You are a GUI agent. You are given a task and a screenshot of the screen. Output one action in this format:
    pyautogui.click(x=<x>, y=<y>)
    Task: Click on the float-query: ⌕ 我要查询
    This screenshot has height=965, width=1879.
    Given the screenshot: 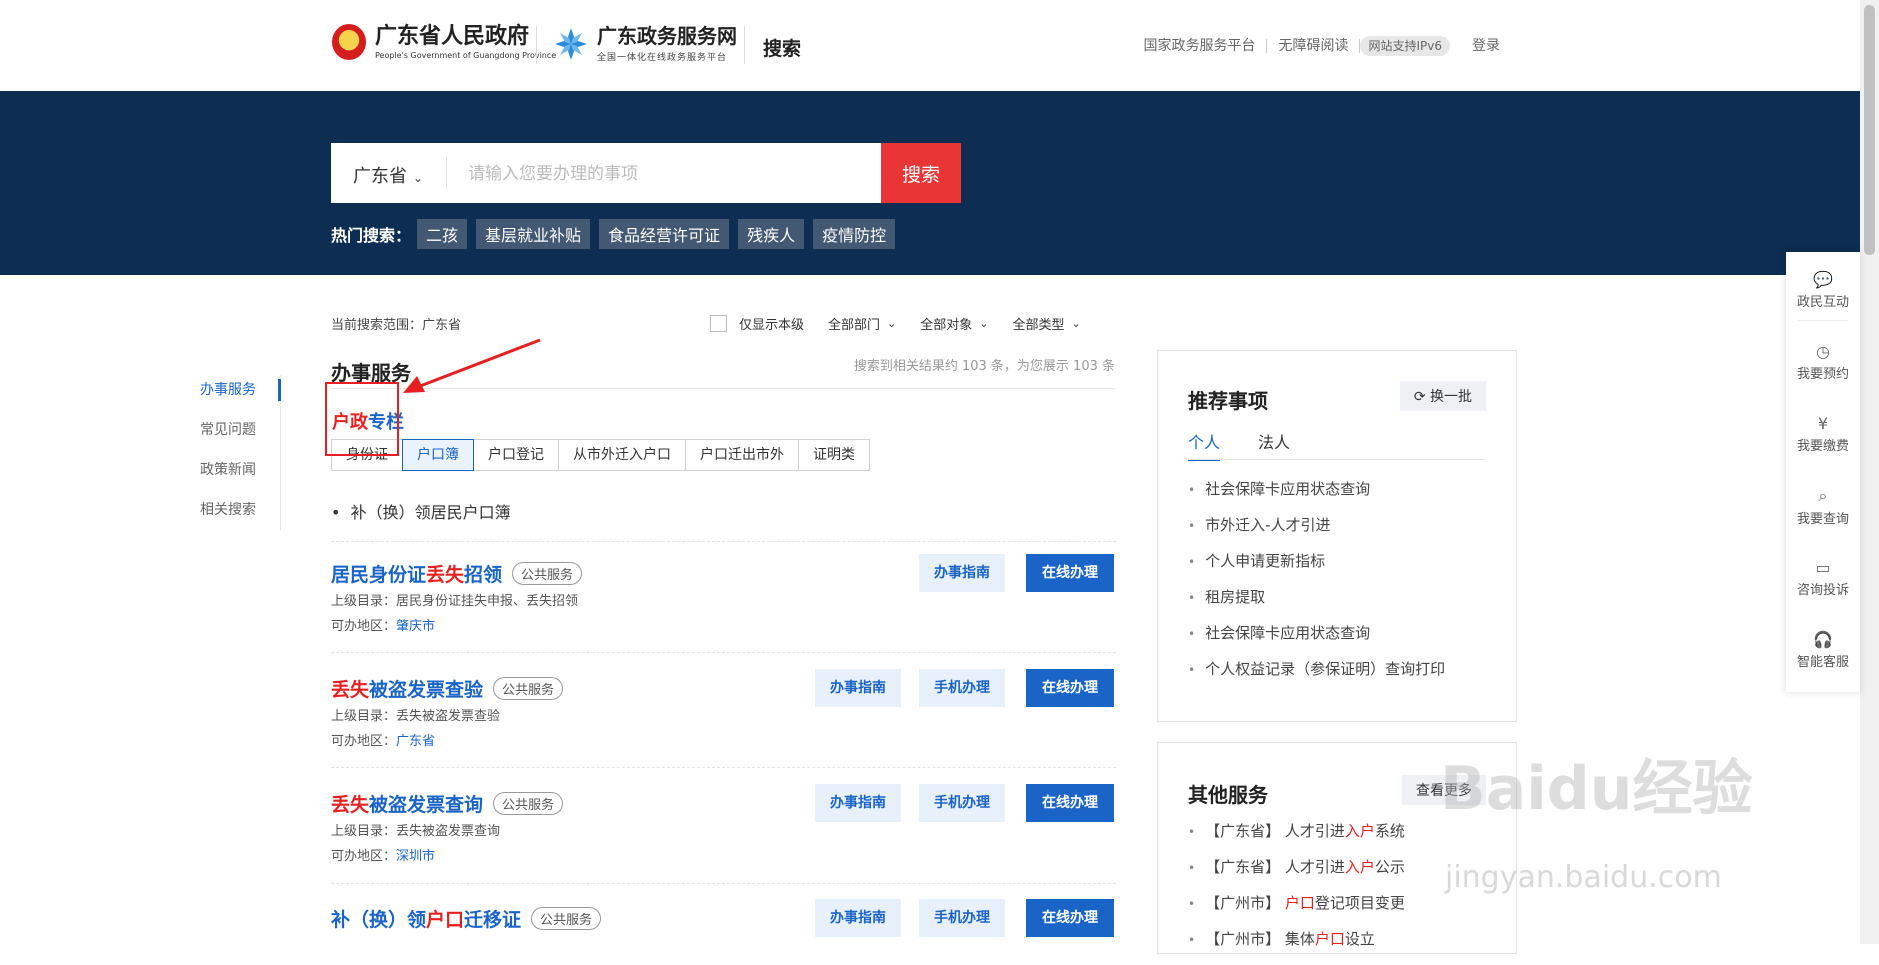 What is the action you would take?
    pyautogui.click(x=1823, y=506)
    